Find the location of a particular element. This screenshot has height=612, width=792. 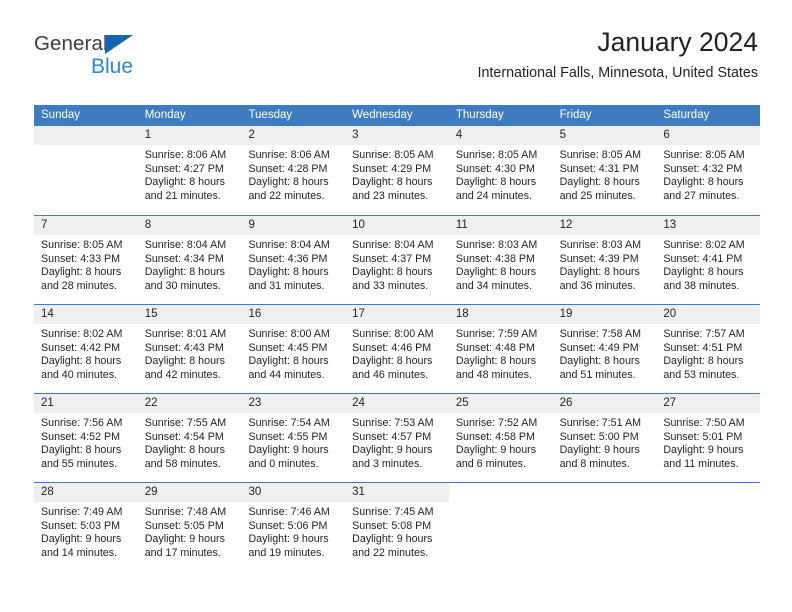

day-number: 30 is located at coordinates (293, 492).